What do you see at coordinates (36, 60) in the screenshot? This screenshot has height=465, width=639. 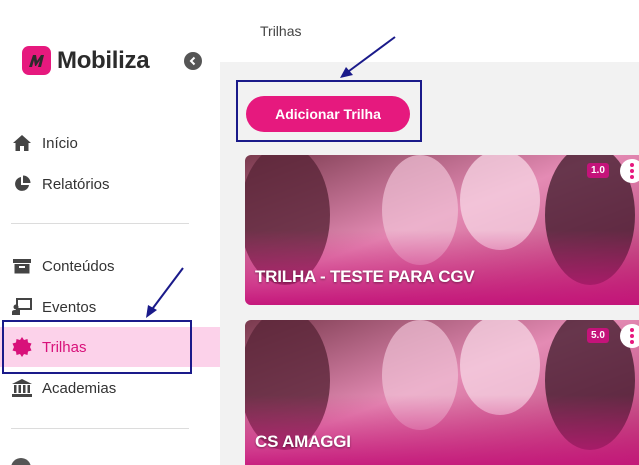 I see `logo-mark-icon` at bounding box center [36, 60].